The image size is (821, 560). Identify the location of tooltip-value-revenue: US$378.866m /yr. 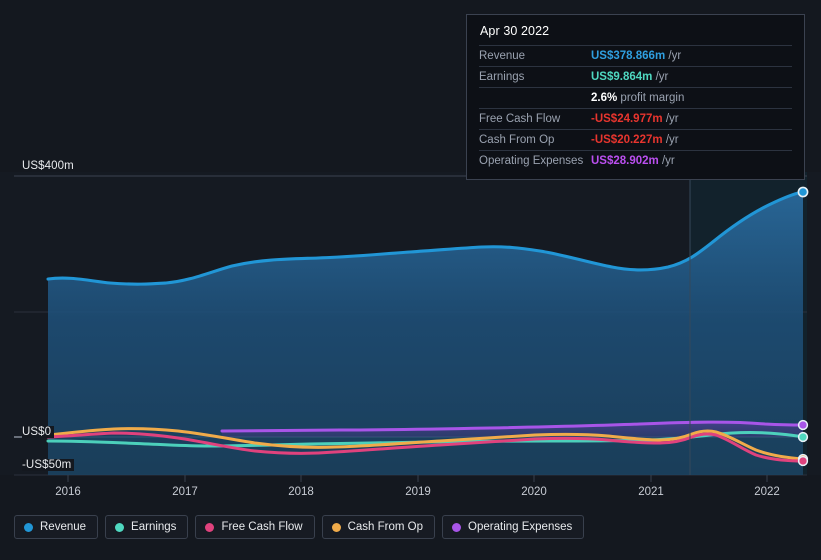
(691, 56).